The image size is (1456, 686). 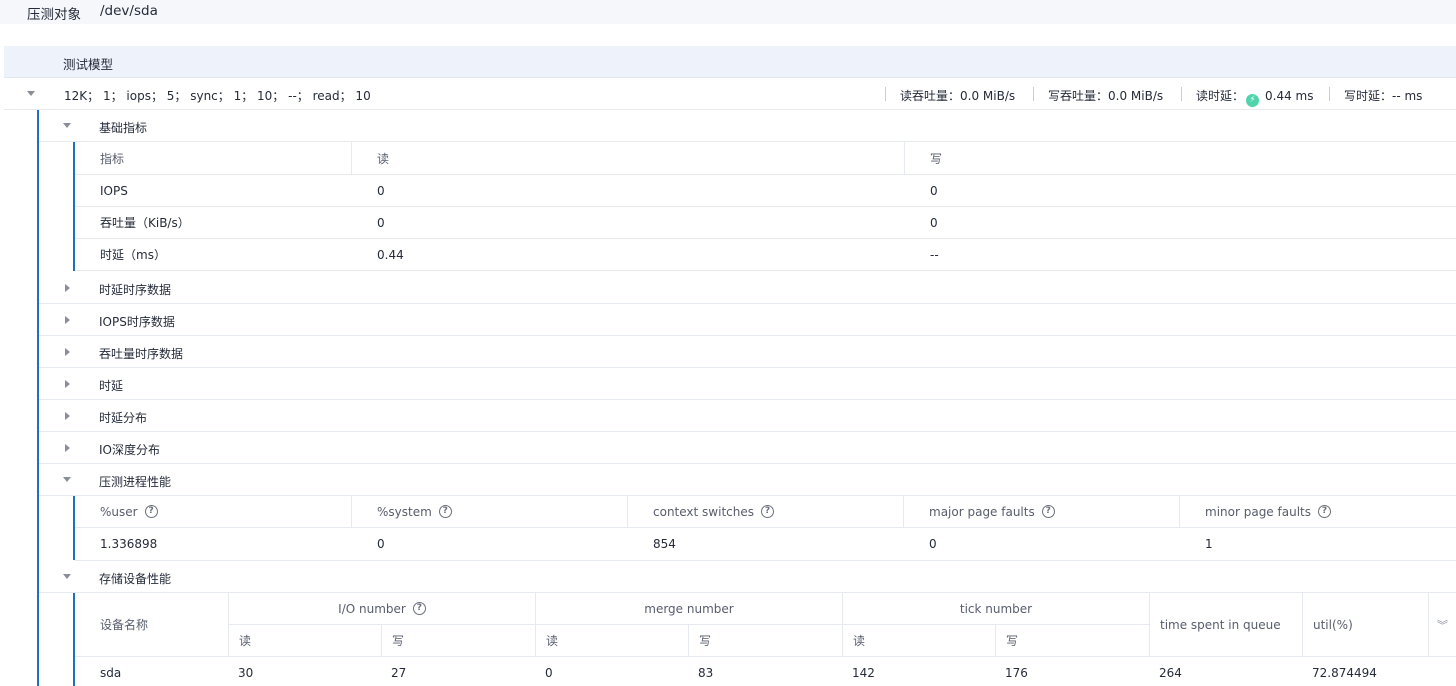 What do you see at coordinates (135, 482) in the screenshot?
I see `section-title: 压测进程性能` at bounding box center [135, 482].